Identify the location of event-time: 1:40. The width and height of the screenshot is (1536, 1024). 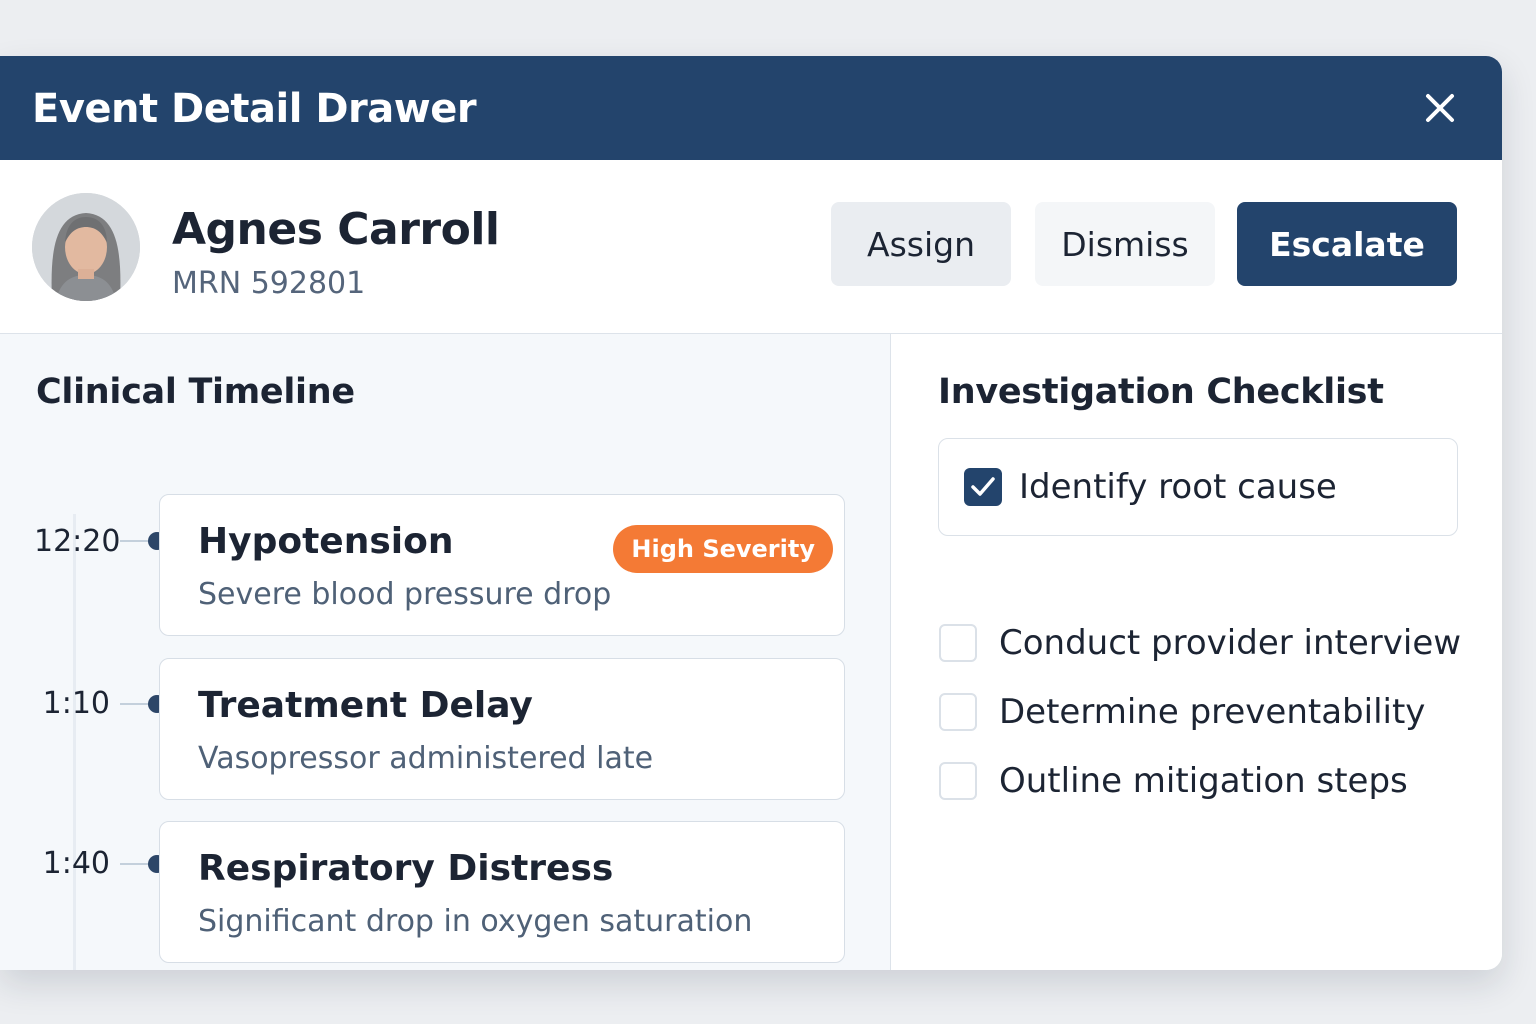
(76, 863).